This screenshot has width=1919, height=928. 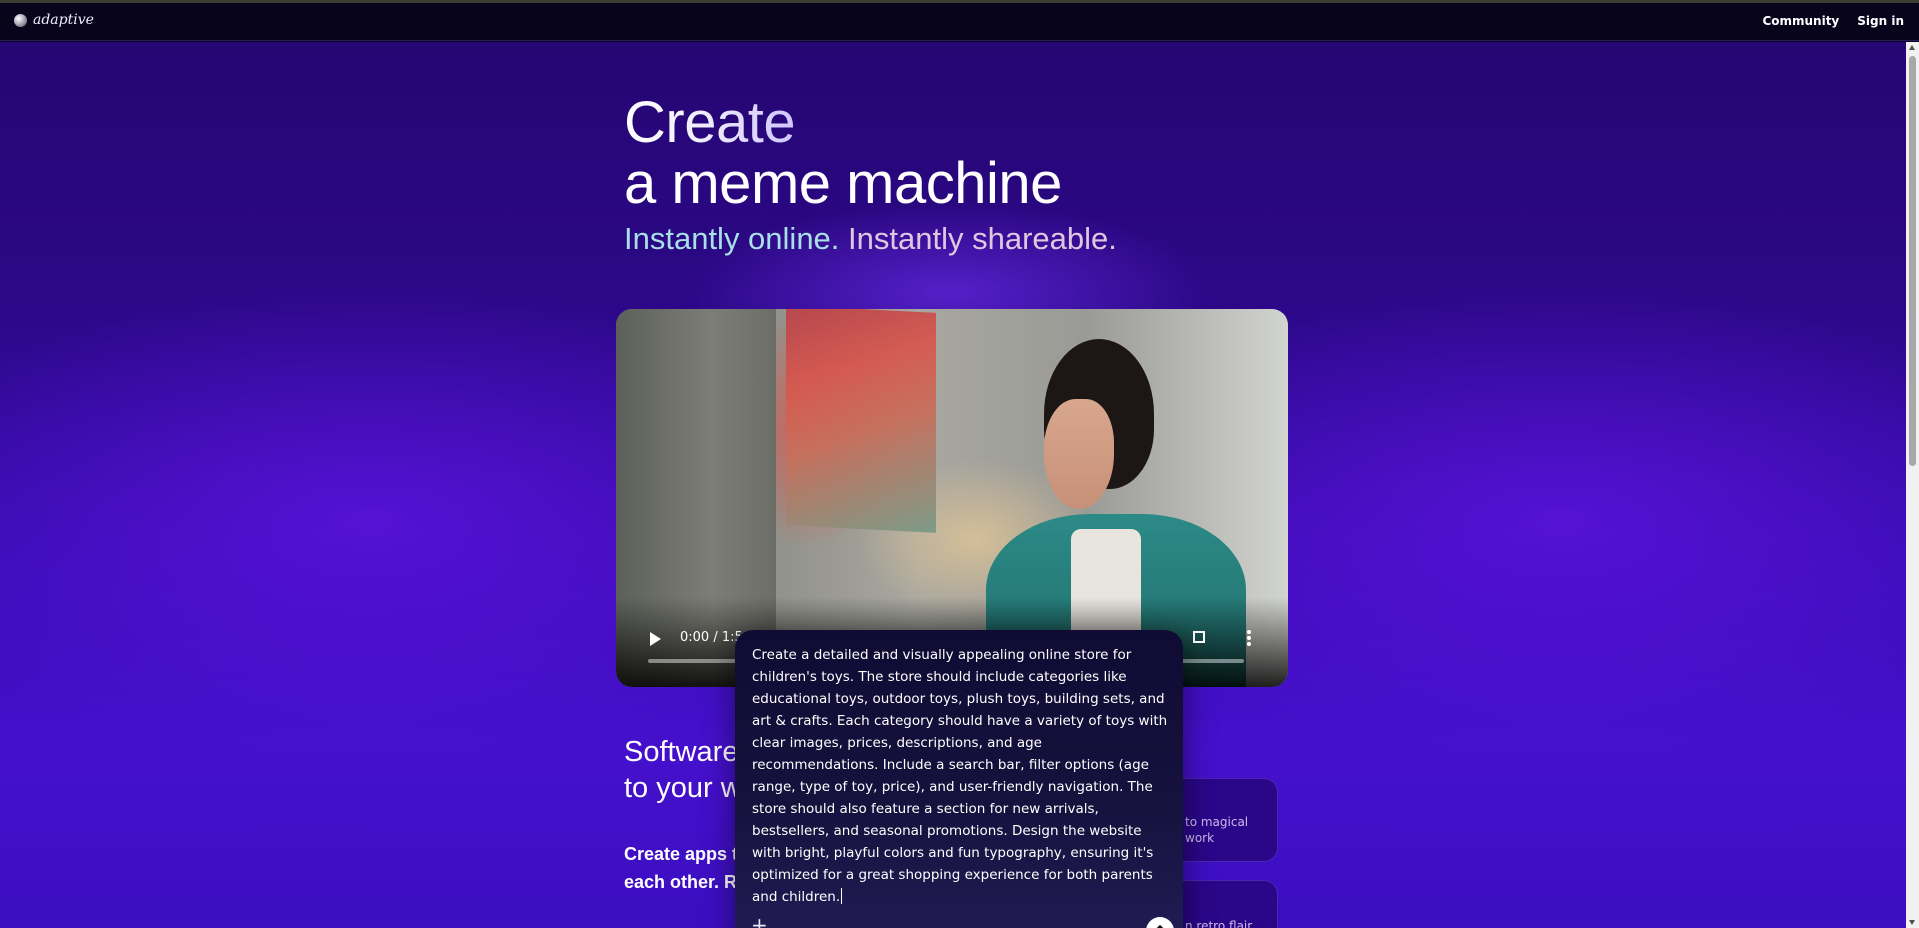 What do you see at coordinates (655, 639) in the screenshot?
I see `play-icon` at bounding box center [655, 639].